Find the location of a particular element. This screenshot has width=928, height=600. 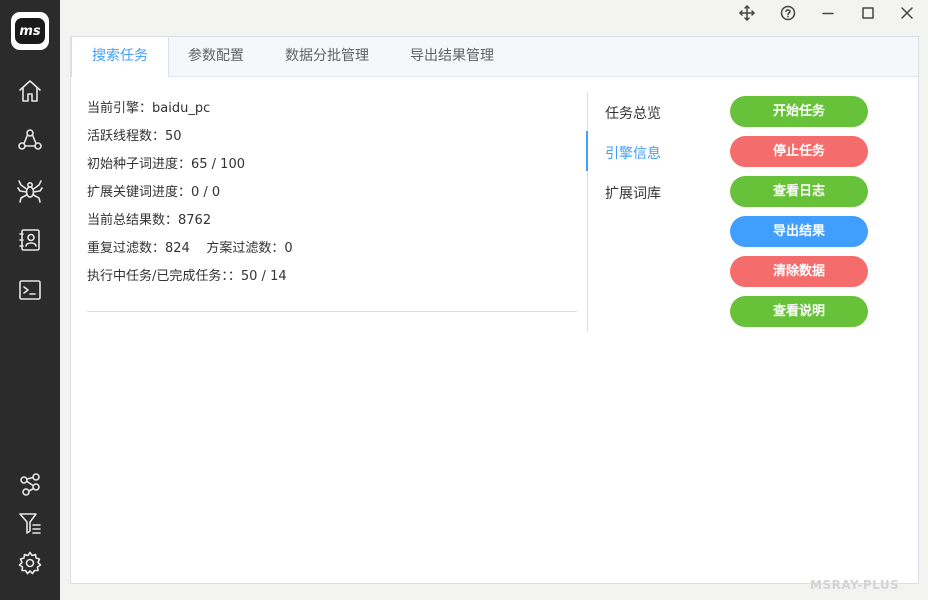

contacts-icon is located at coordinates (30, 240).